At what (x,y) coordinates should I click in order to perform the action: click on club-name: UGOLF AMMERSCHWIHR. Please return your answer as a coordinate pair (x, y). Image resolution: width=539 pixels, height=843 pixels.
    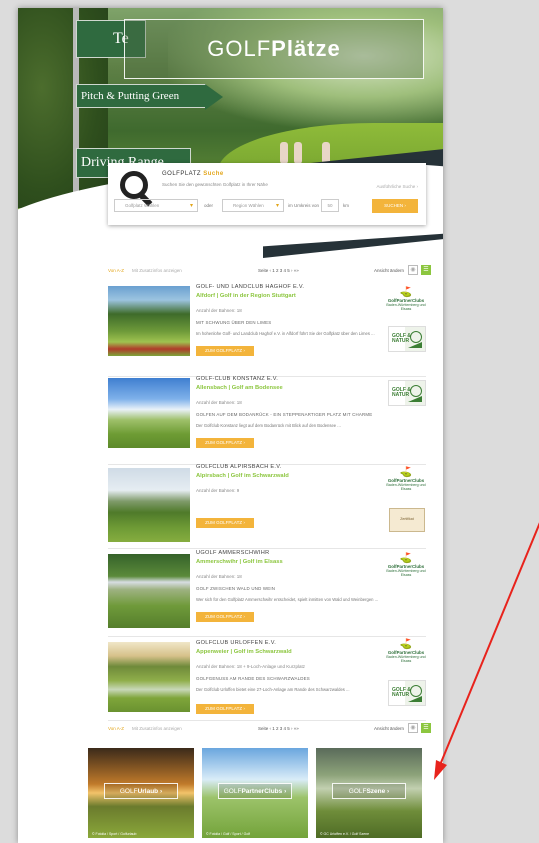
    Looking at the image, I should click on (233, 553).